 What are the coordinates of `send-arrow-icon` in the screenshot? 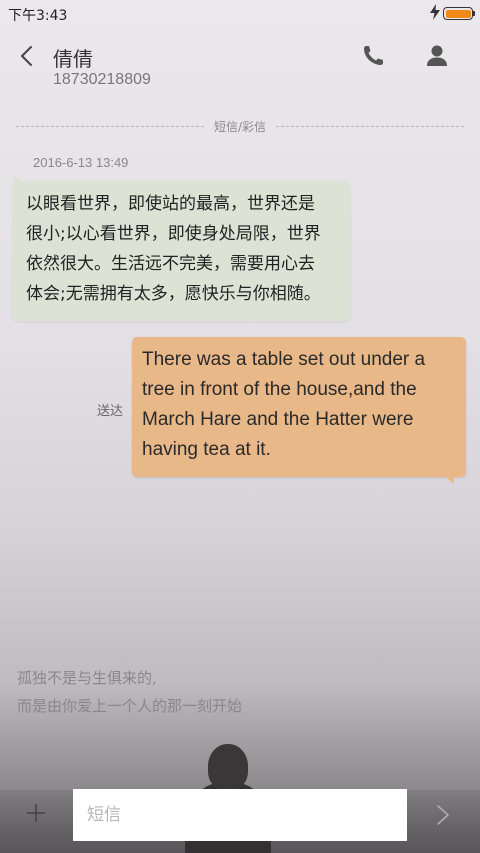 It's located at (443, 815).